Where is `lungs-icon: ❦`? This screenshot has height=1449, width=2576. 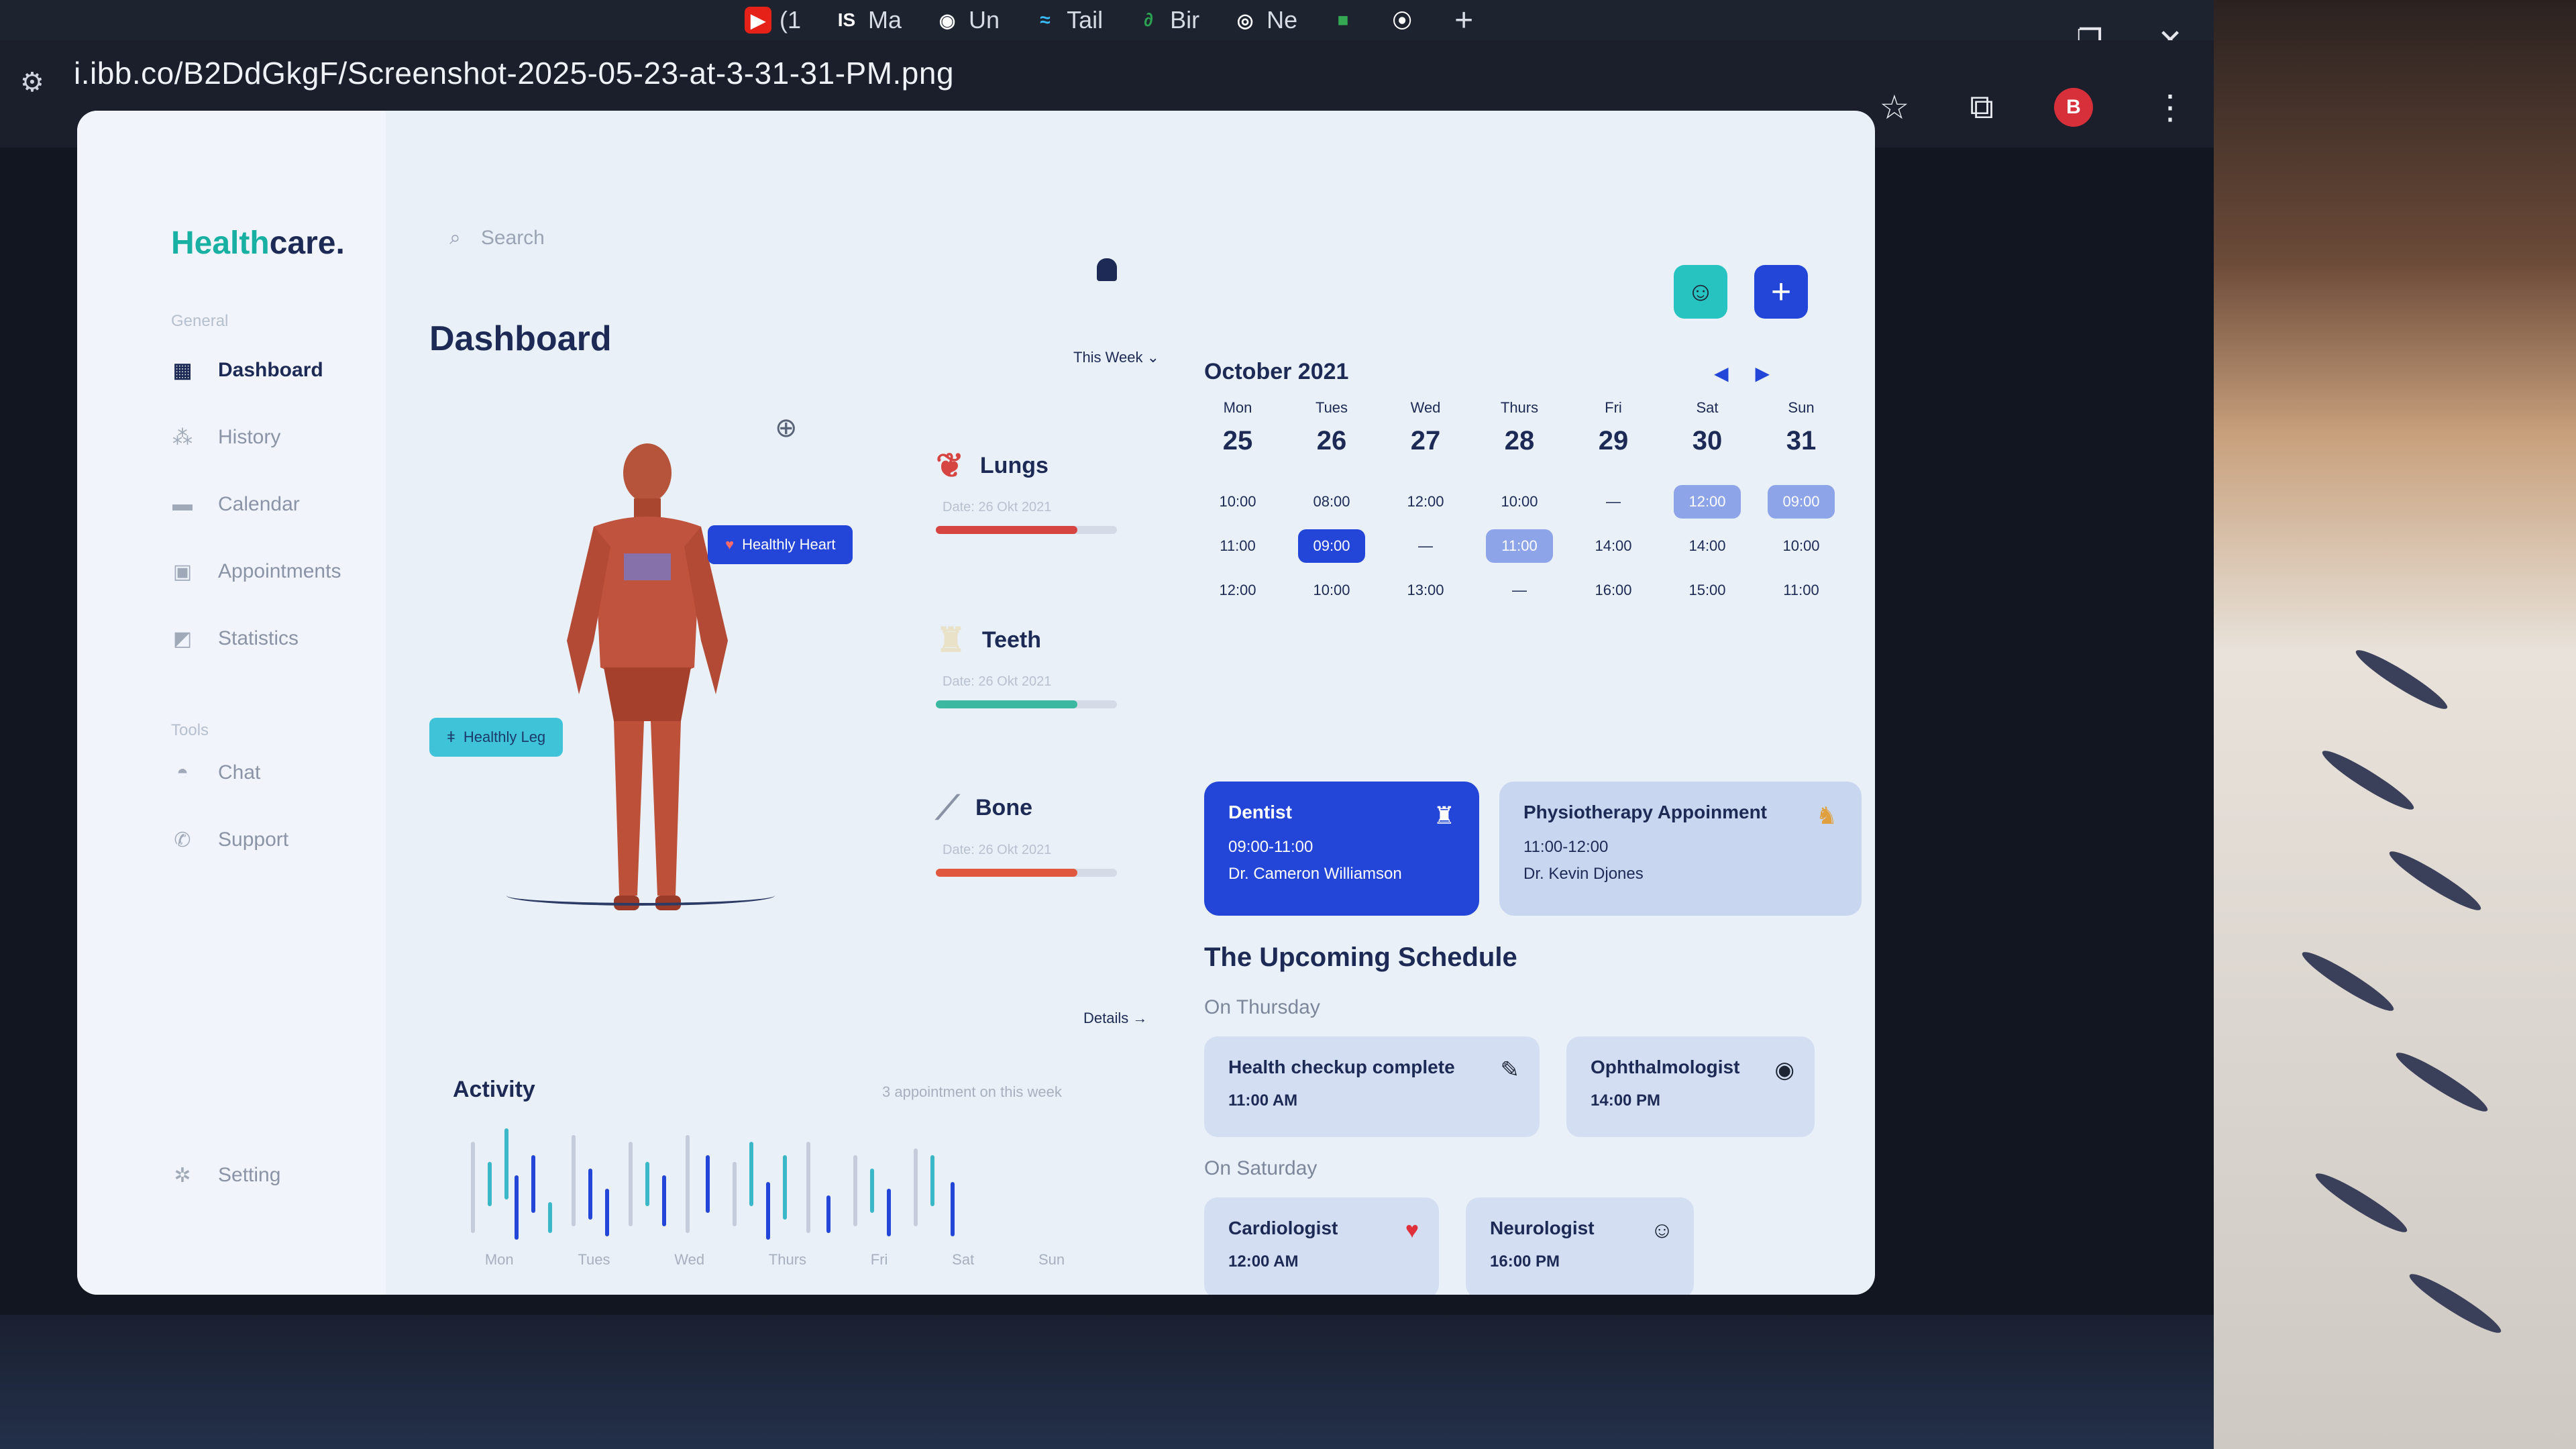 lungs-icon: ❦ is located at coordinates (950, 465).